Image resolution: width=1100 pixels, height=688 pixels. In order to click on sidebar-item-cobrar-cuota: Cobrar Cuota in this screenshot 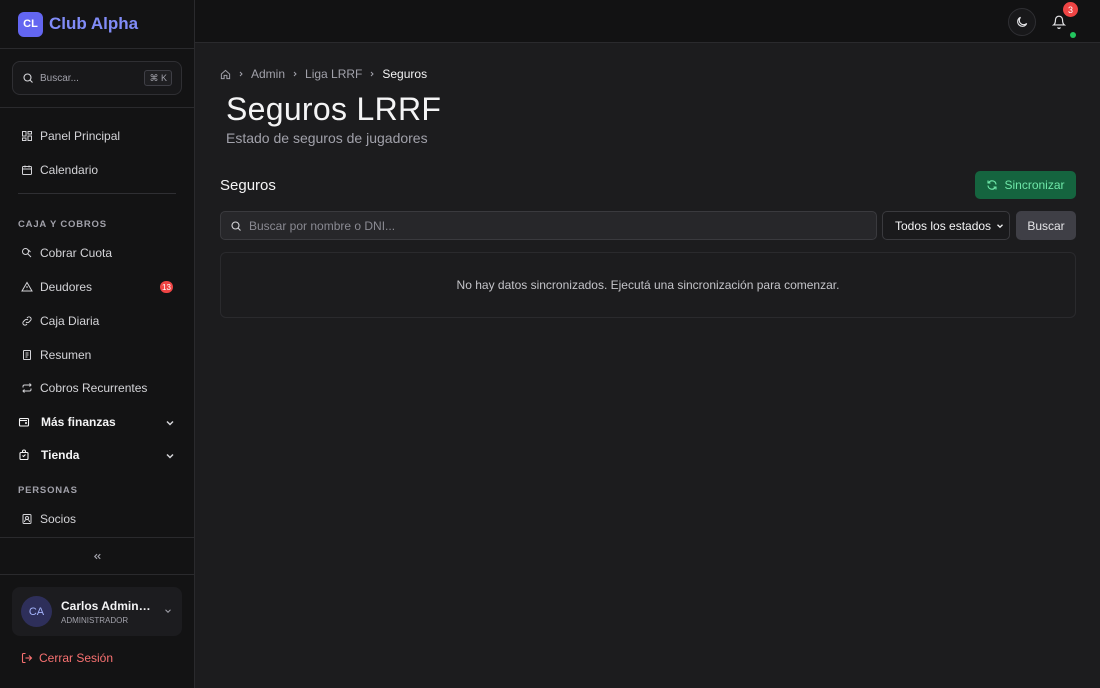, I will do `click(97, 253)`.